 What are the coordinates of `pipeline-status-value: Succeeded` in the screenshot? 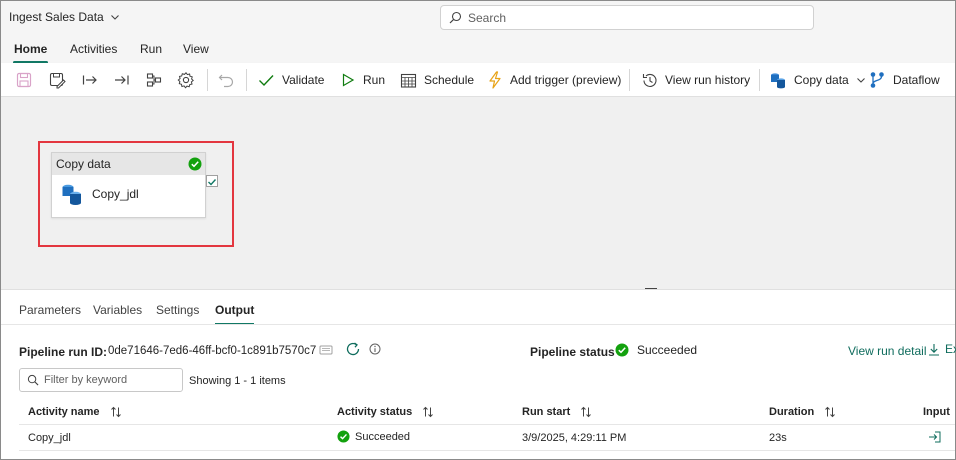 It's located at (667, 350).